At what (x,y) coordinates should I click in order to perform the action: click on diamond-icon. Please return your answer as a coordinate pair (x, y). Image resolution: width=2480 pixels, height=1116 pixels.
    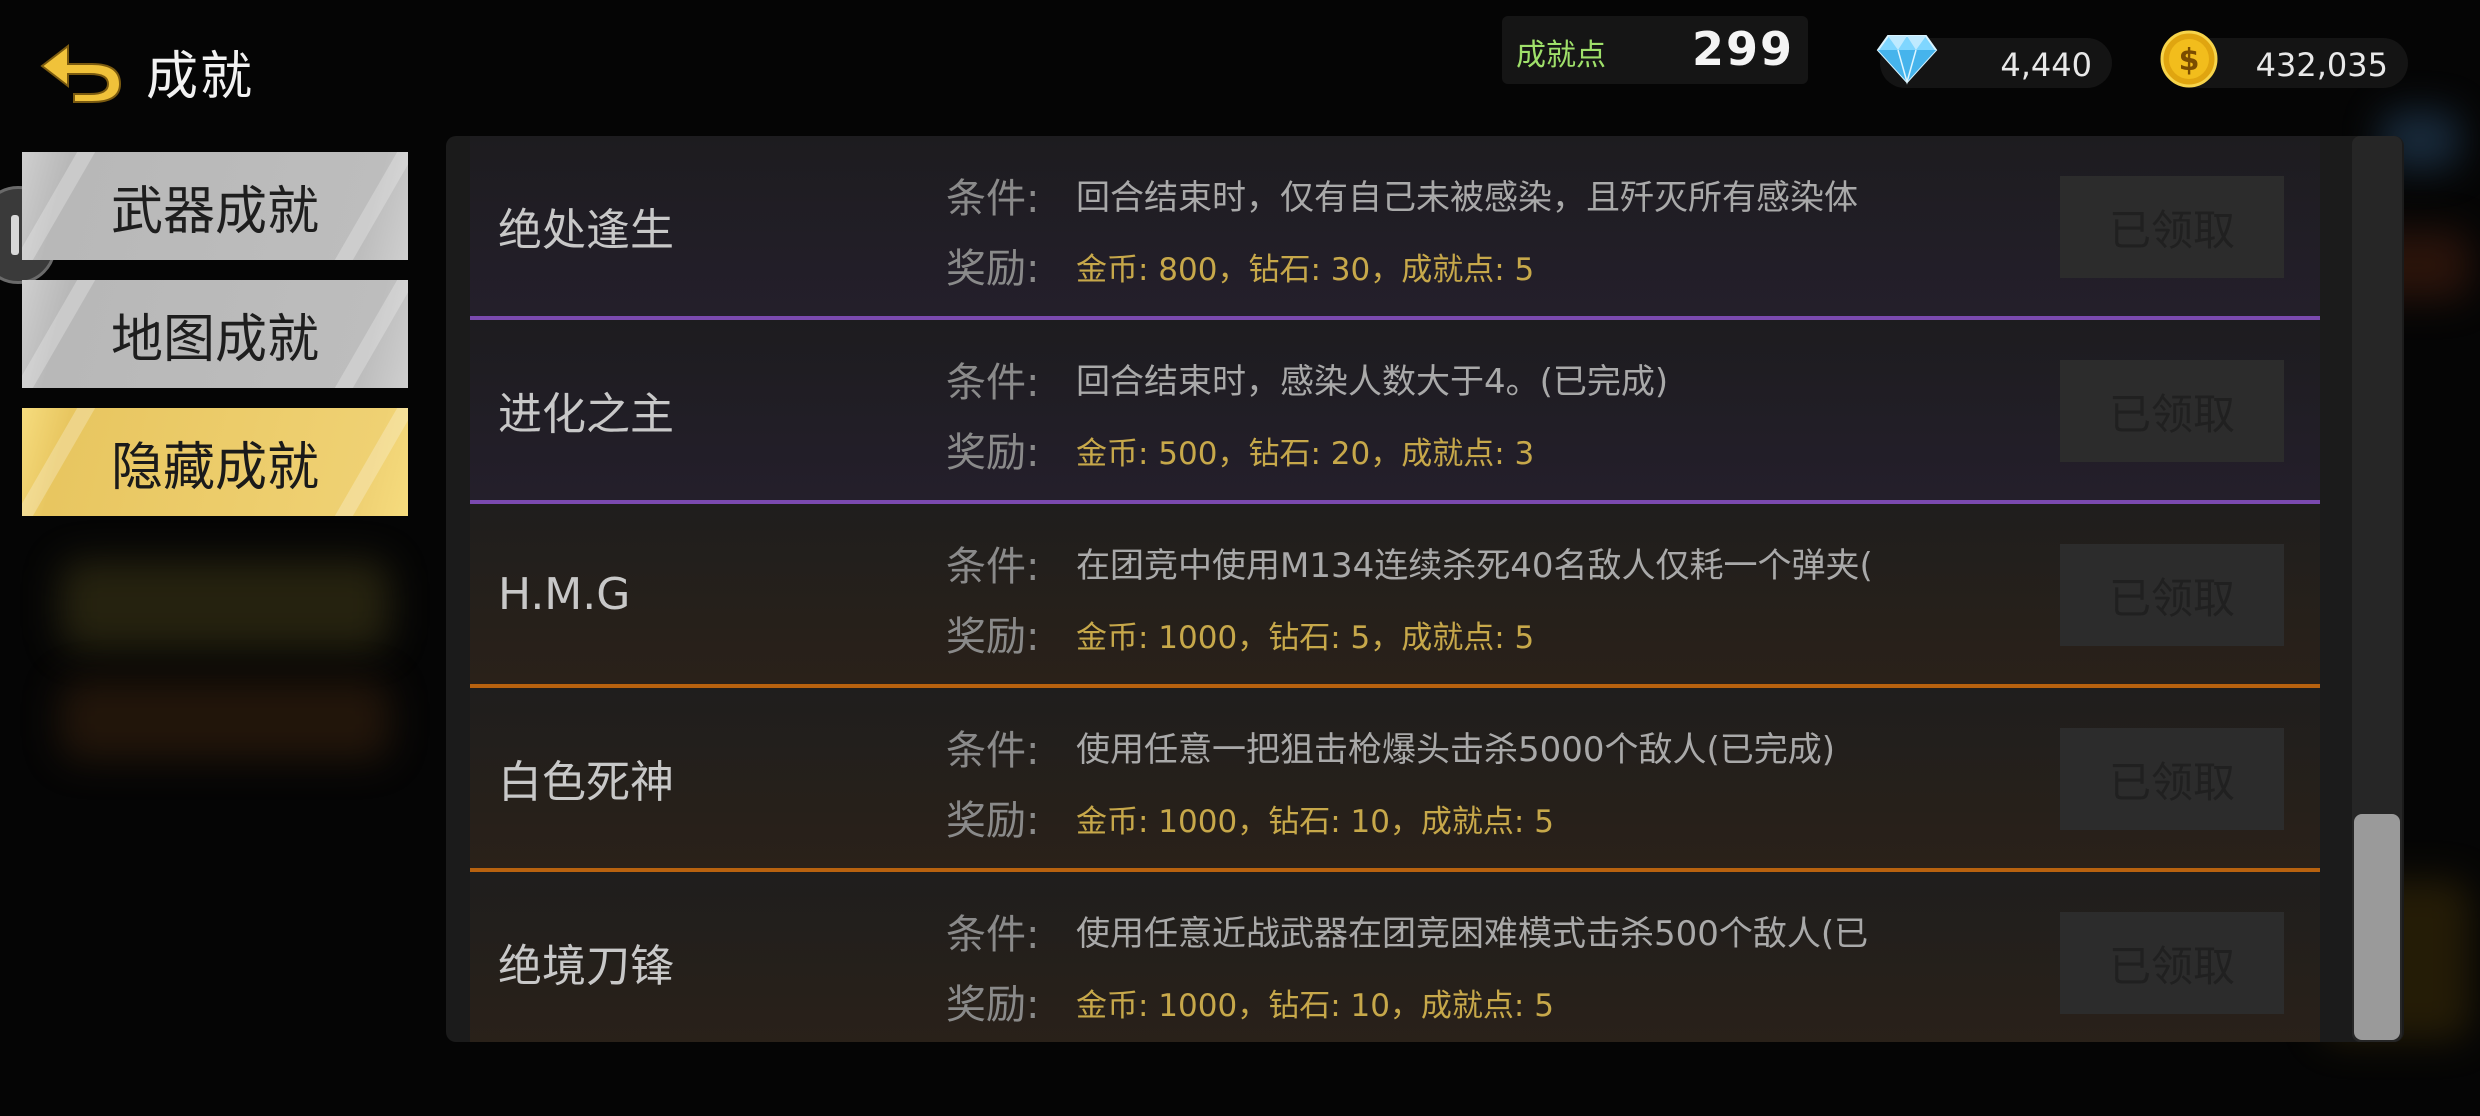
    Looking at the image, I should click on (1907, 60).